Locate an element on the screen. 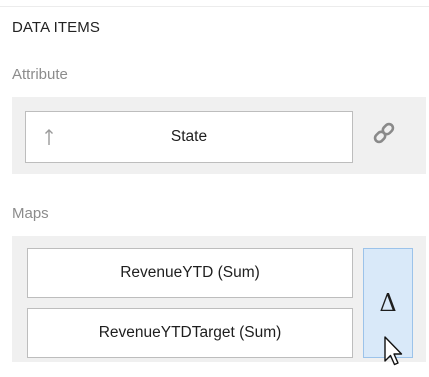  delta-label: Δ is located at coordinates (388, 303).